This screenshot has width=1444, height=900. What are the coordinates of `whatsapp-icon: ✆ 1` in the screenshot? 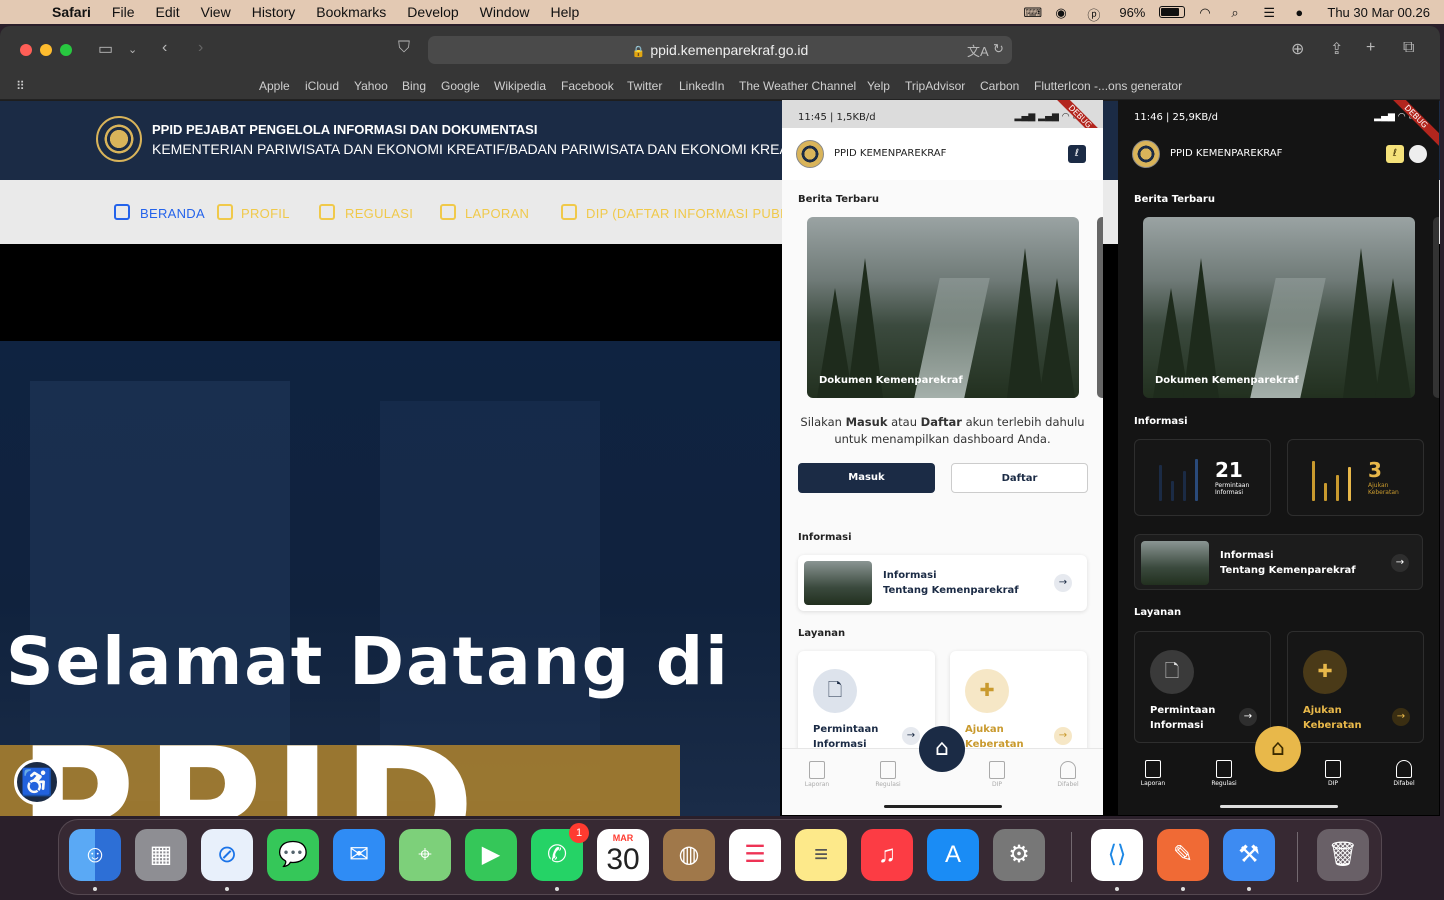 It's located at (560, 852).